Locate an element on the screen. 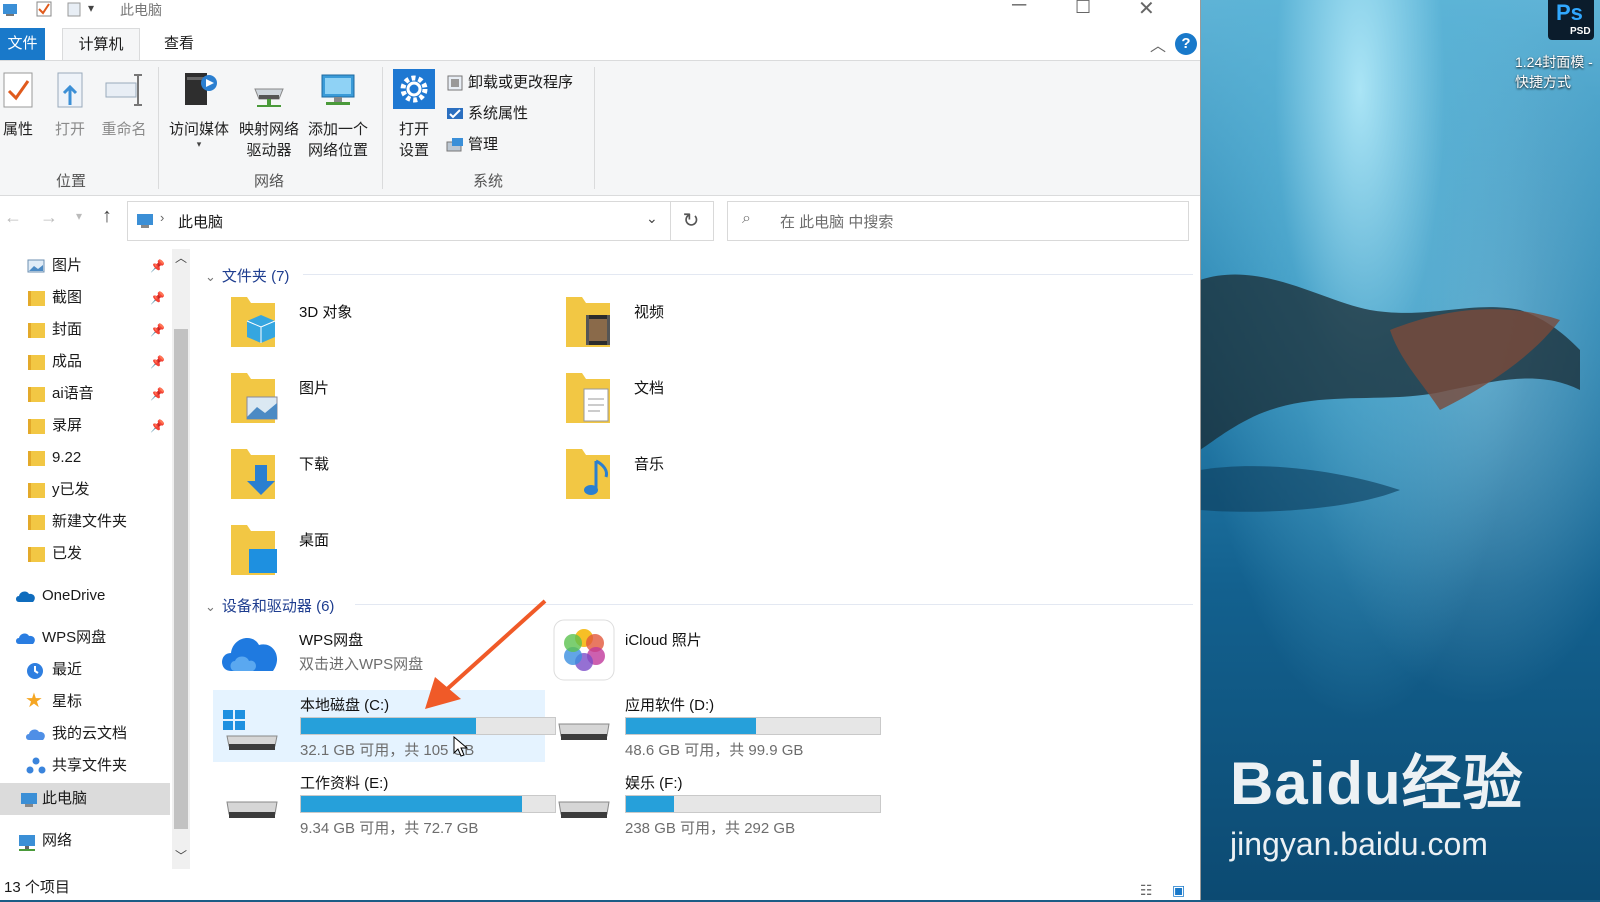 The width and height of the screenshot is (1600, 902). system-properties-button: 系统属性 is located at coordinates (487, 114).